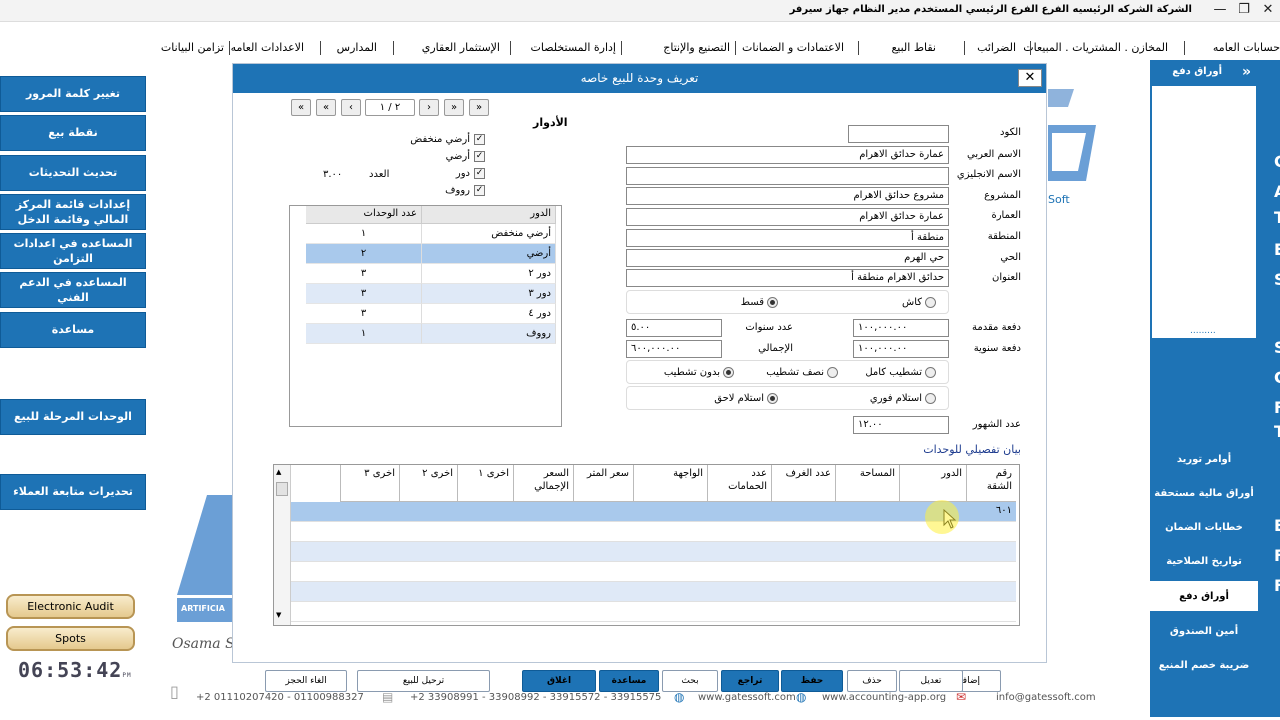 Image resolution: width=1280 pixels, height=720 pixels. What do you see at coordinates (674, 328) in the screenshot?
I see `years-field: ٥.٠٠` at bounding box center [674, 328].